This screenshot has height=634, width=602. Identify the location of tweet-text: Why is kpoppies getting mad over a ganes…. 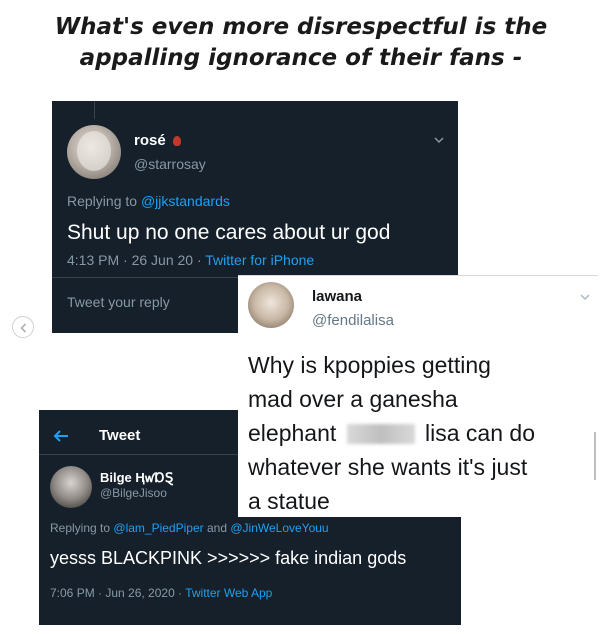
(391, 433).